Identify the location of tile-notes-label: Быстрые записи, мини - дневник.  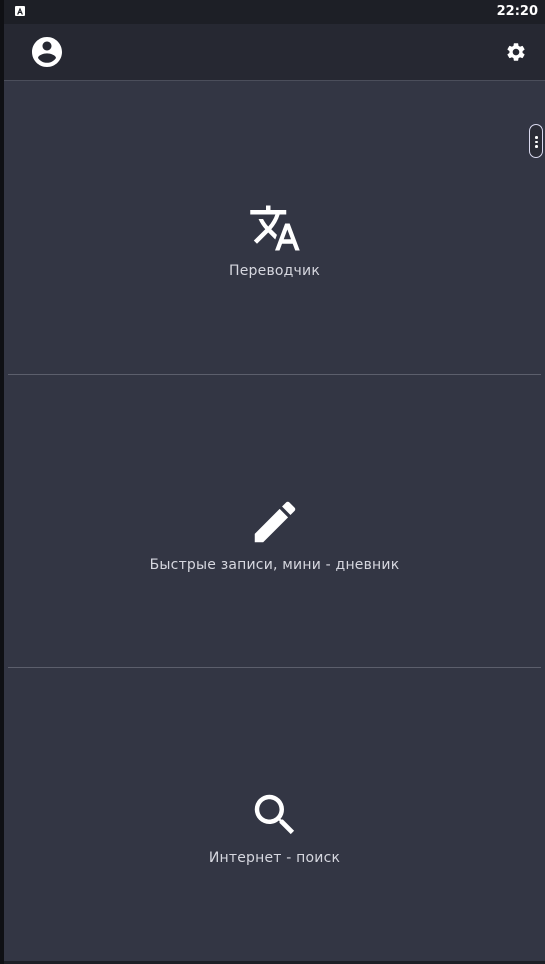
(274, 565).